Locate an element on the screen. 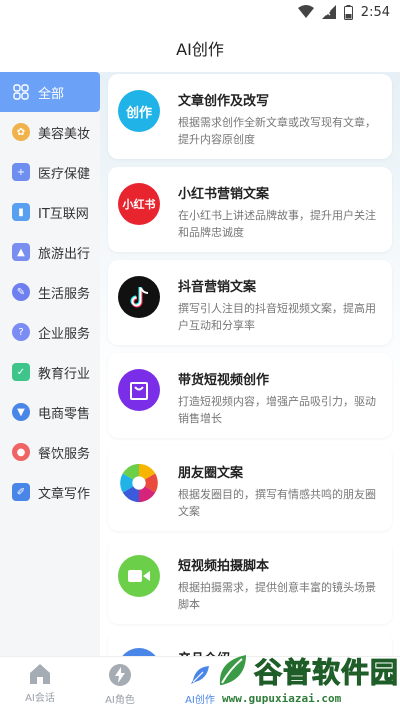  card-description: 根据需求创作全新文章或改写现有文章，提升内容原创度 is located at coordinates (277, 131).